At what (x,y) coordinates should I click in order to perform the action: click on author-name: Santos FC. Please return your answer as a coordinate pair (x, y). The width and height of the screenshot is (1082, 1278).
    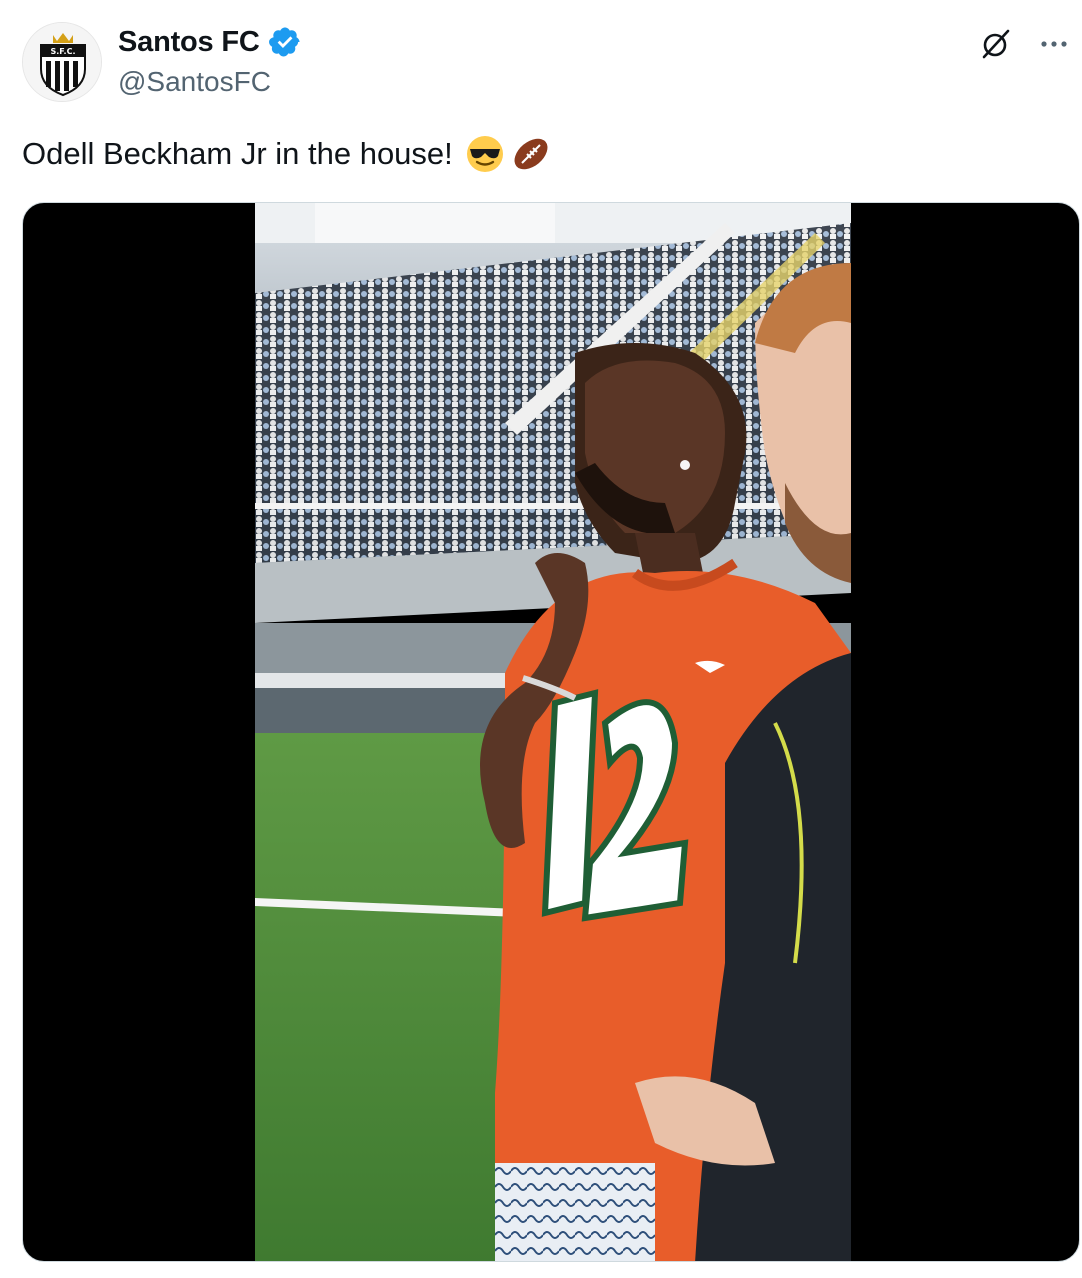
    Looking at the image, I should click on (189, 42).